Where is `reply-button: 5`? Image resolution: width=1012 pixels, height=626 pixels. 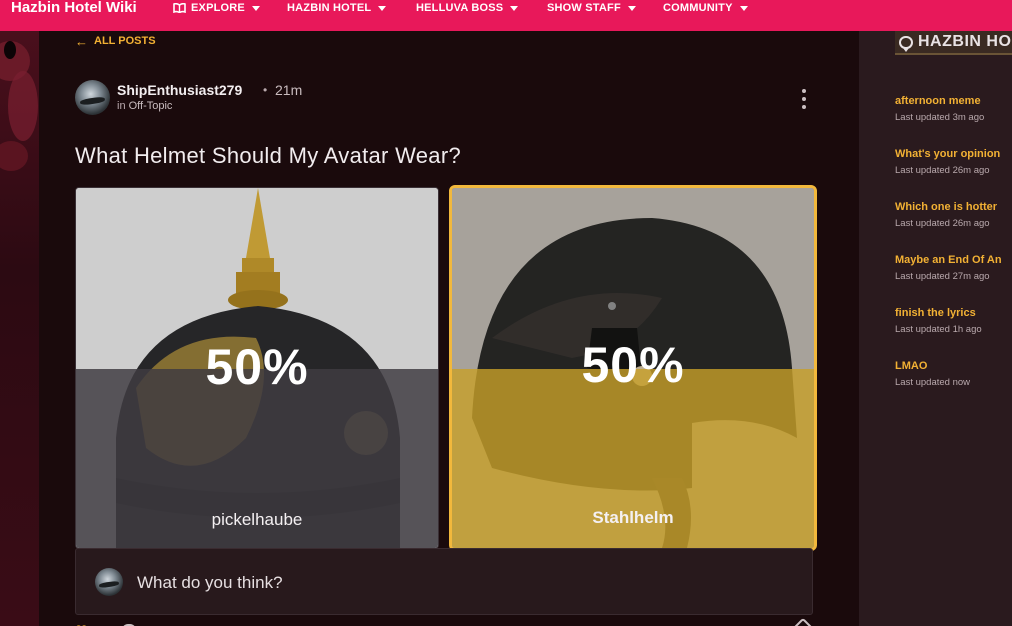 reply-button: 5 is located at coordinates (135, 623).